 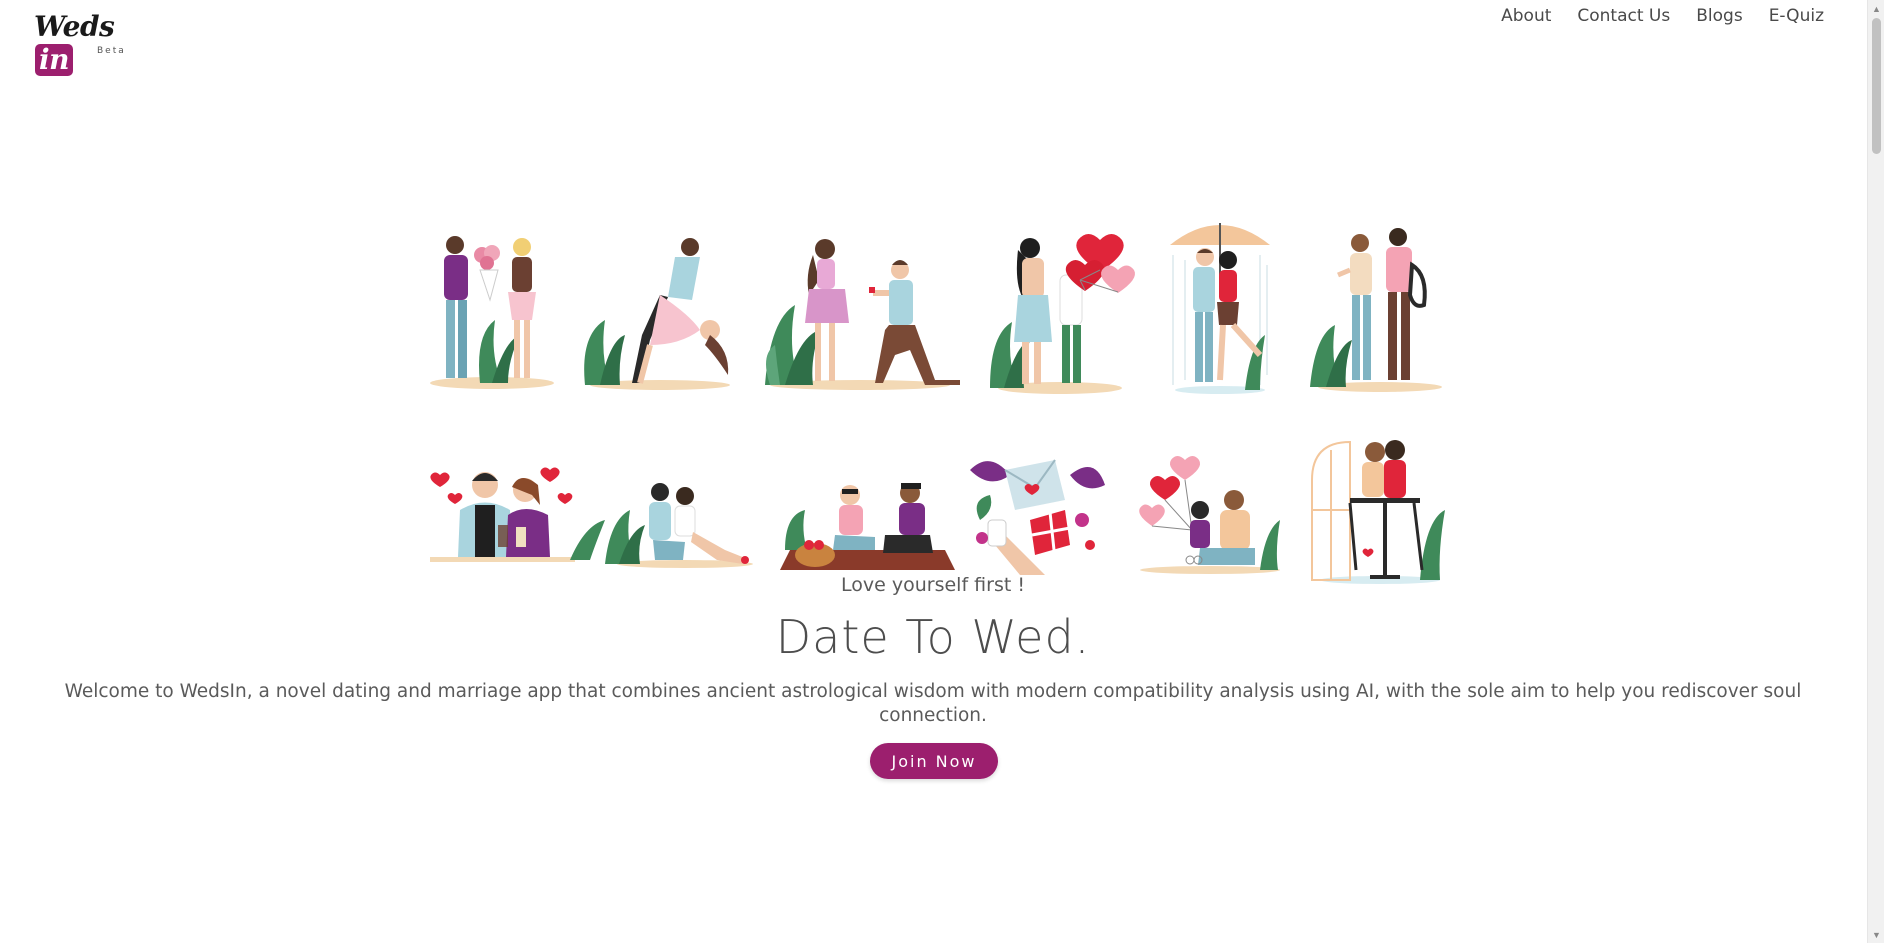 What do you see at coordinates (1220, 305) in the screenshot?
I see `couple-kissing-under-umbrella-illustration` at bounding box center [1220, 305].